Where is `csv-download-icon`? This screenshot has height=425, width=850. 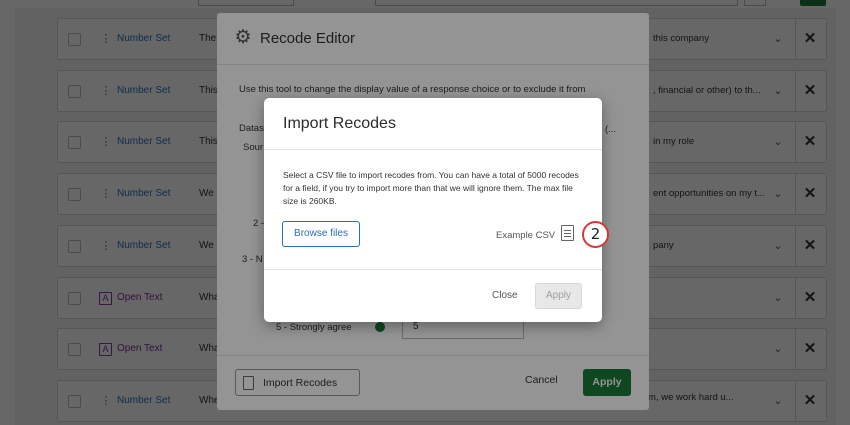 csv-download-icon is located at coordinates (567, 233).